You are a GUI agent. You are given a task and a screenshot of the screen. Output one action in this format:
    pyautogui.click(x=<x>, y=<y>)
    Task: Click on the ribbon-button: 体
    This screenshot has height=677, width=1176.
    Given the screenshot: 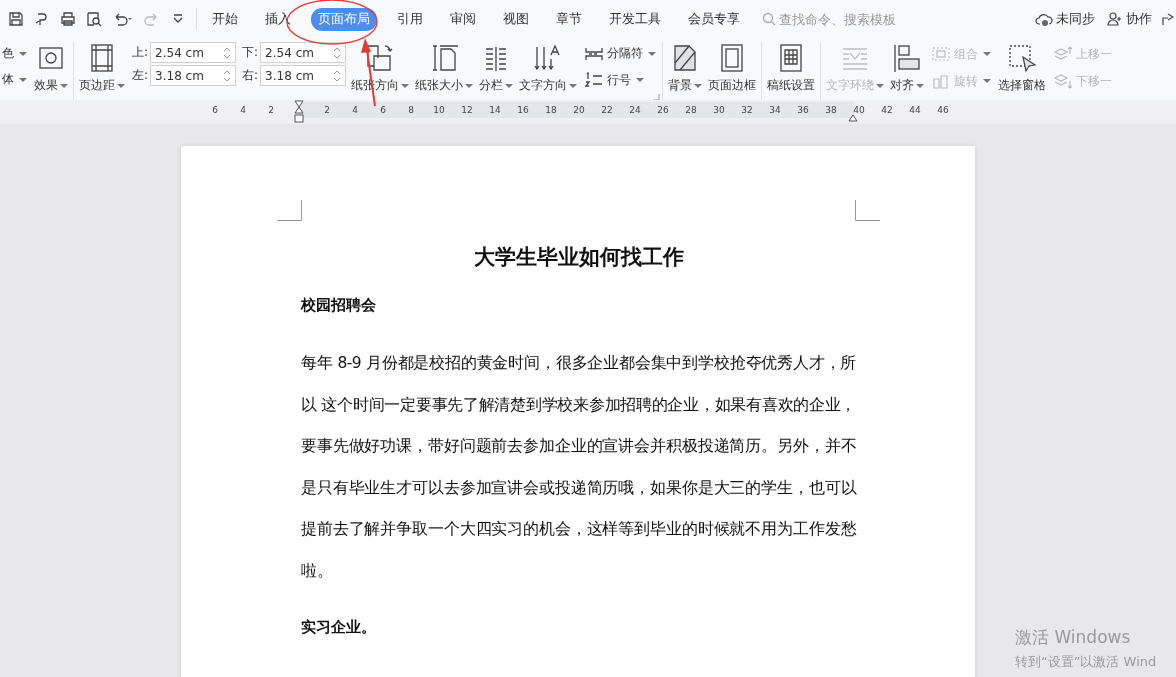 What is the action you would take?
    pyautogui.click(x=14, y=79)
    